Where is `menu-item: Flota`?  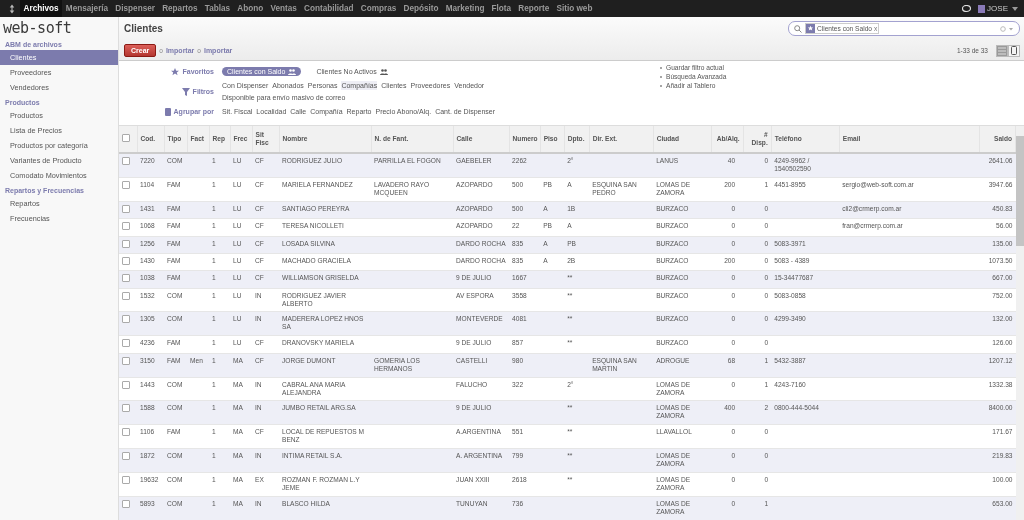
menu-item: Flota is located at coordinates (501, 8).